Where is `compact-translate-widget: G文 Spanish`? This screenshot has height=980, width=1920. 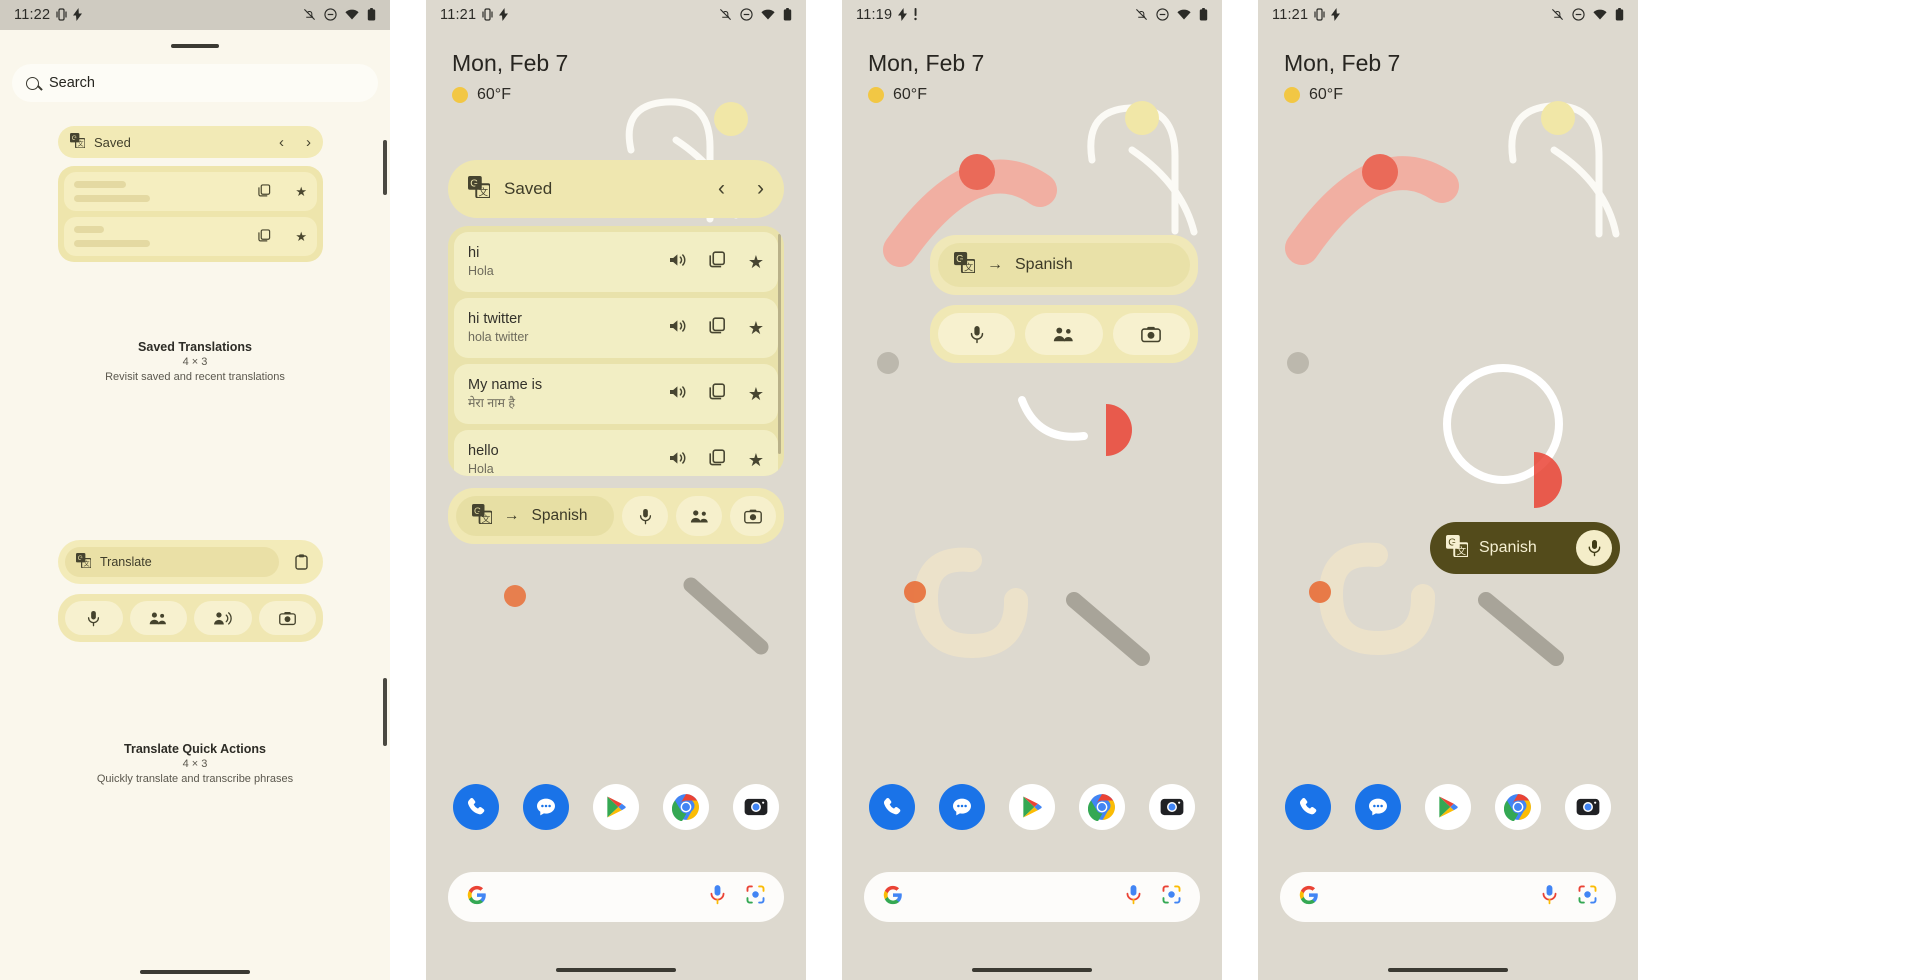 compact-translate-widget: G文 Spanish is located at coordinates (1525, 548).